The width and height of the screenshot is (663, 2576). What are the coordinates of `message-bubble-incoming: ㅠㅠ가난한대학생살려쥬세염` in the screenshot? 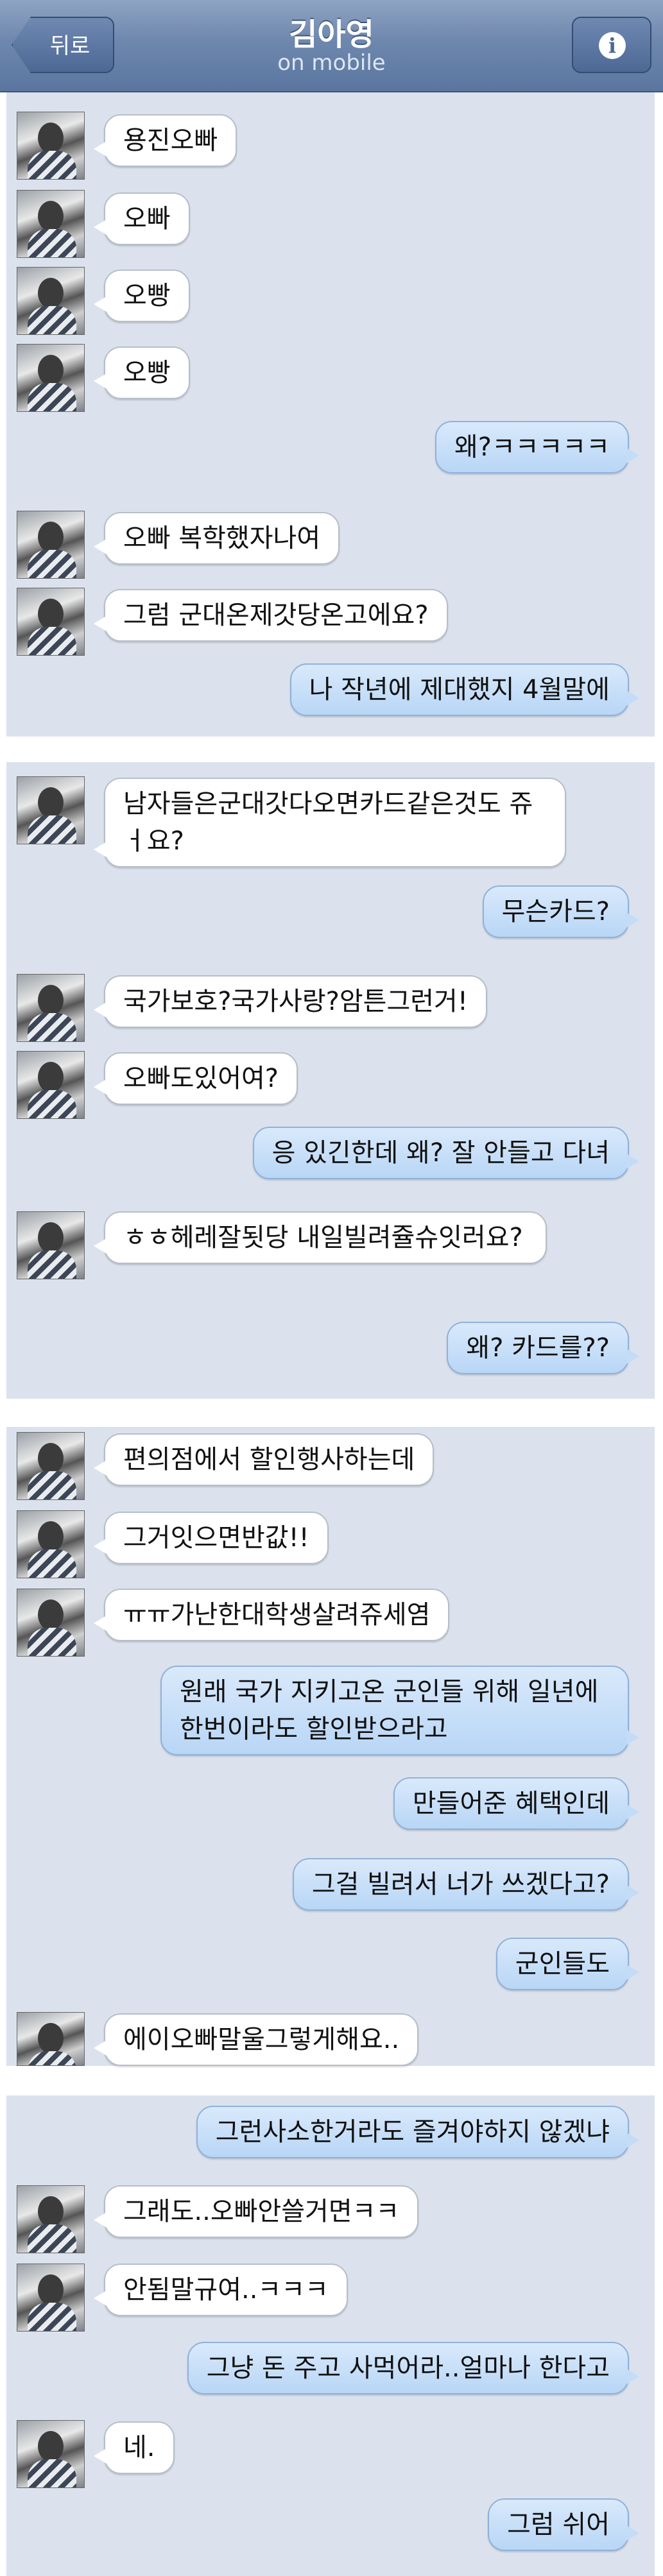 It's located at (271, 1615).